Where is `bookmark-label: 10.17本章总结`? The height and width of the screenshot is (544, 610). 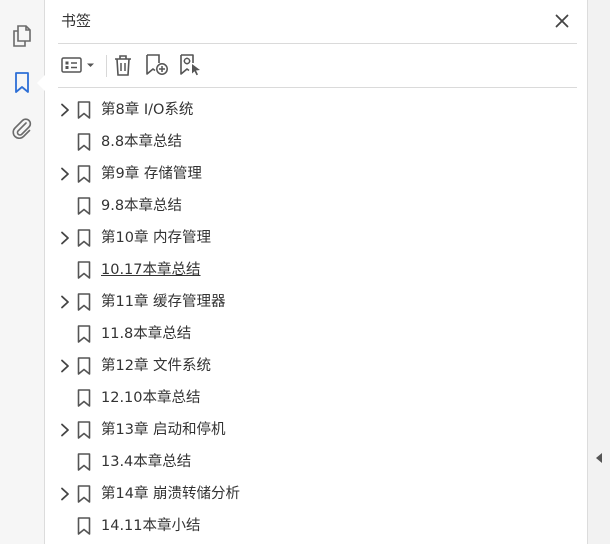
bookmark-label: 10.17本章总结 is located at coordinates (151, 270).